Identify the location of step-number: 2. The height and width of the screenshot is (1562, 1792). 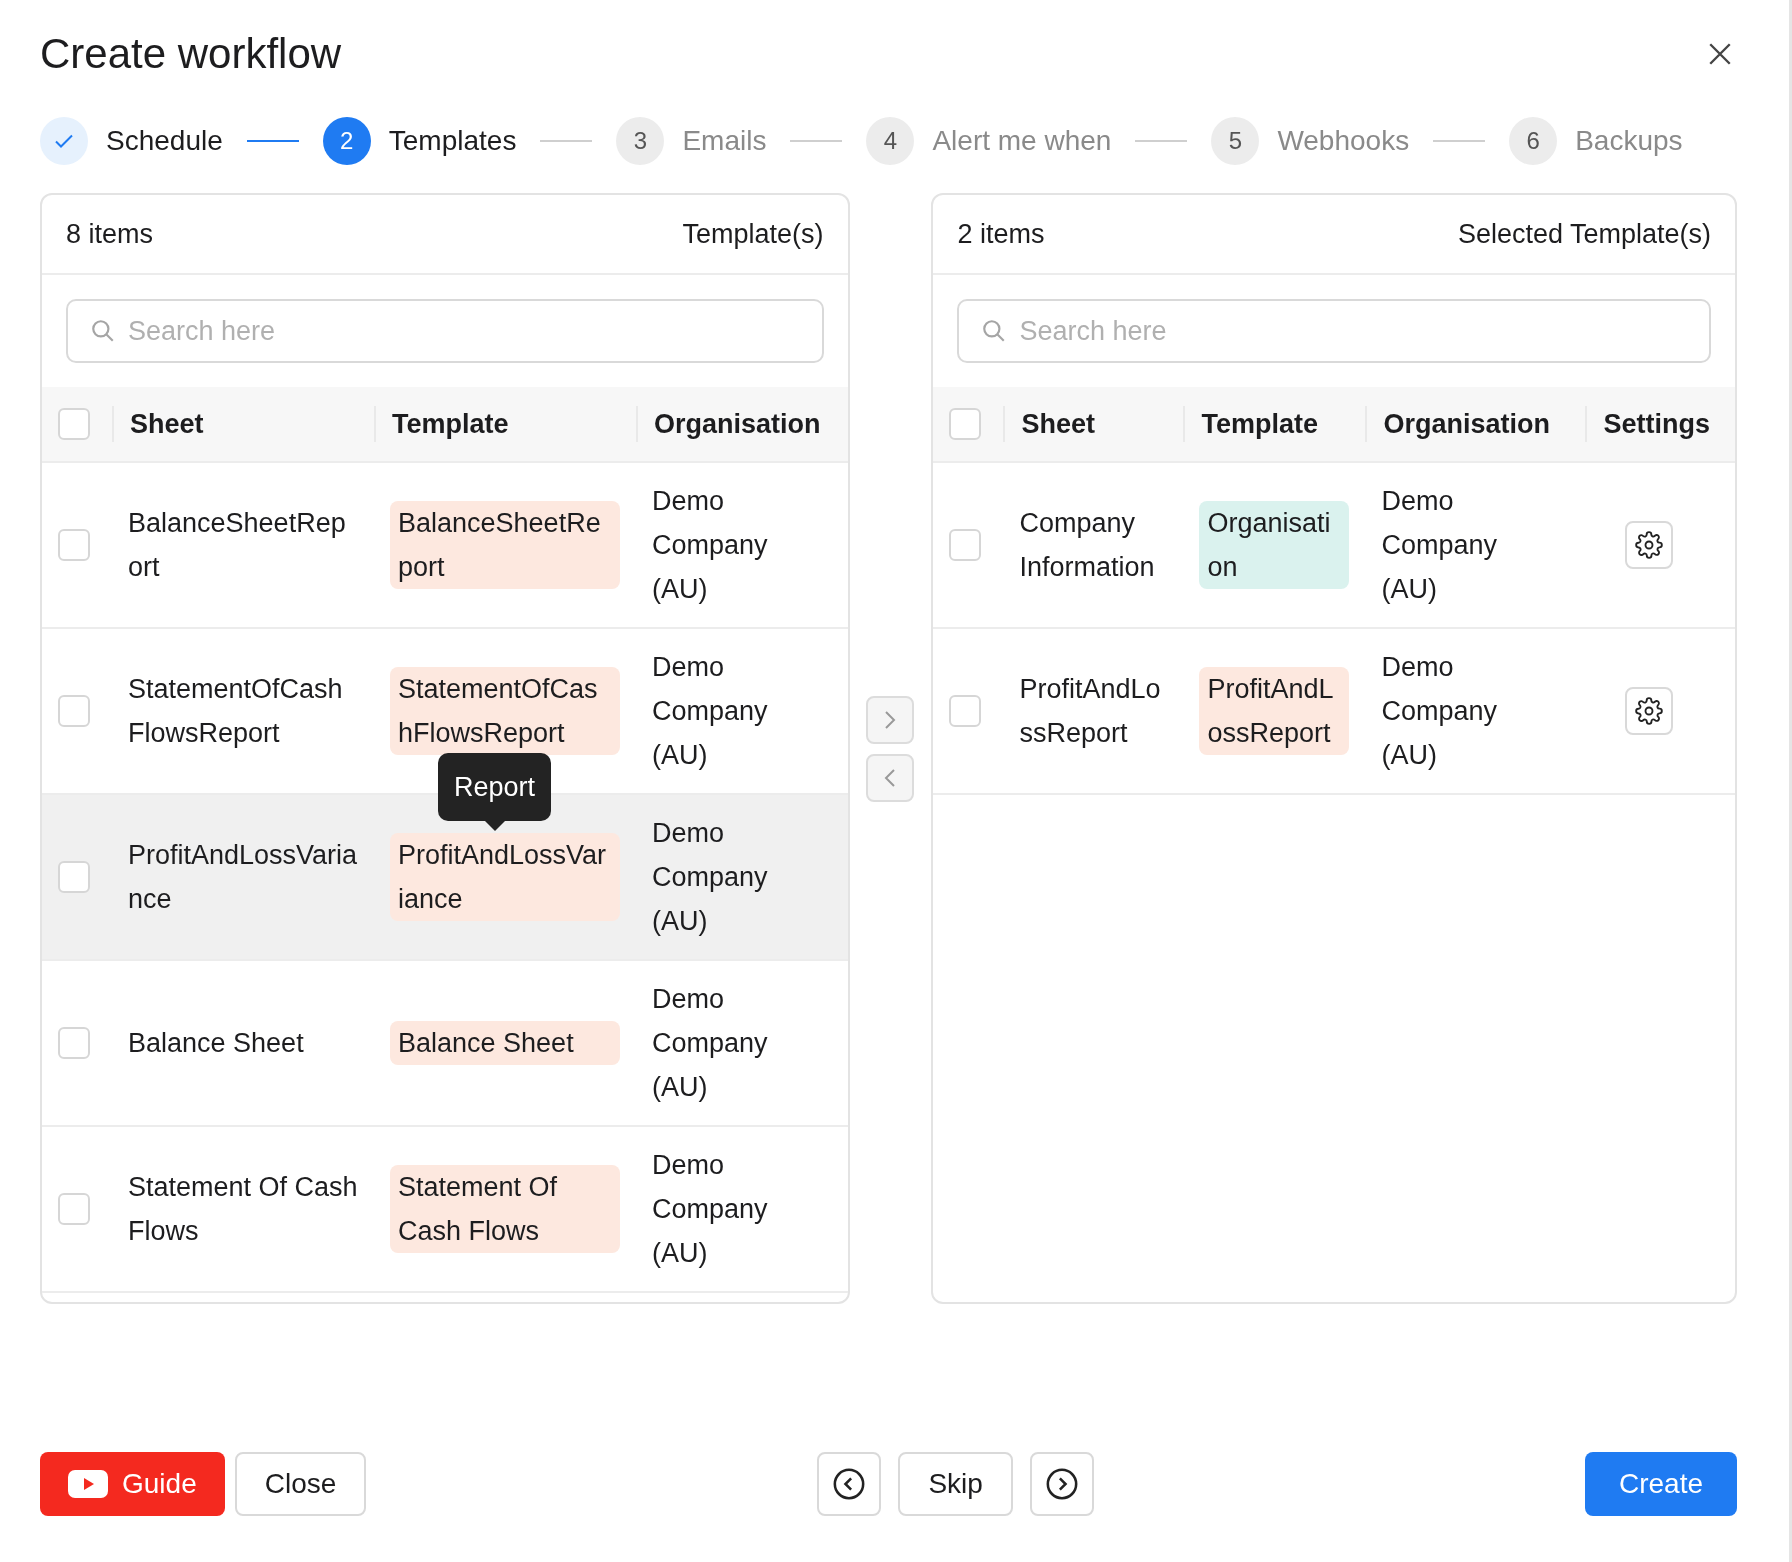
(346, 141).